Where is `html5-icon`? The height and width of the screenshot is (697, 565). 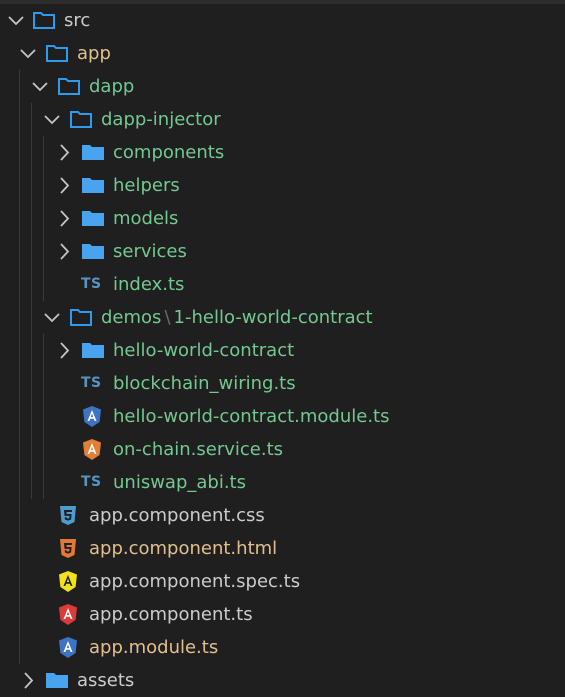
html5-icon is located at coordinates (69, 548).